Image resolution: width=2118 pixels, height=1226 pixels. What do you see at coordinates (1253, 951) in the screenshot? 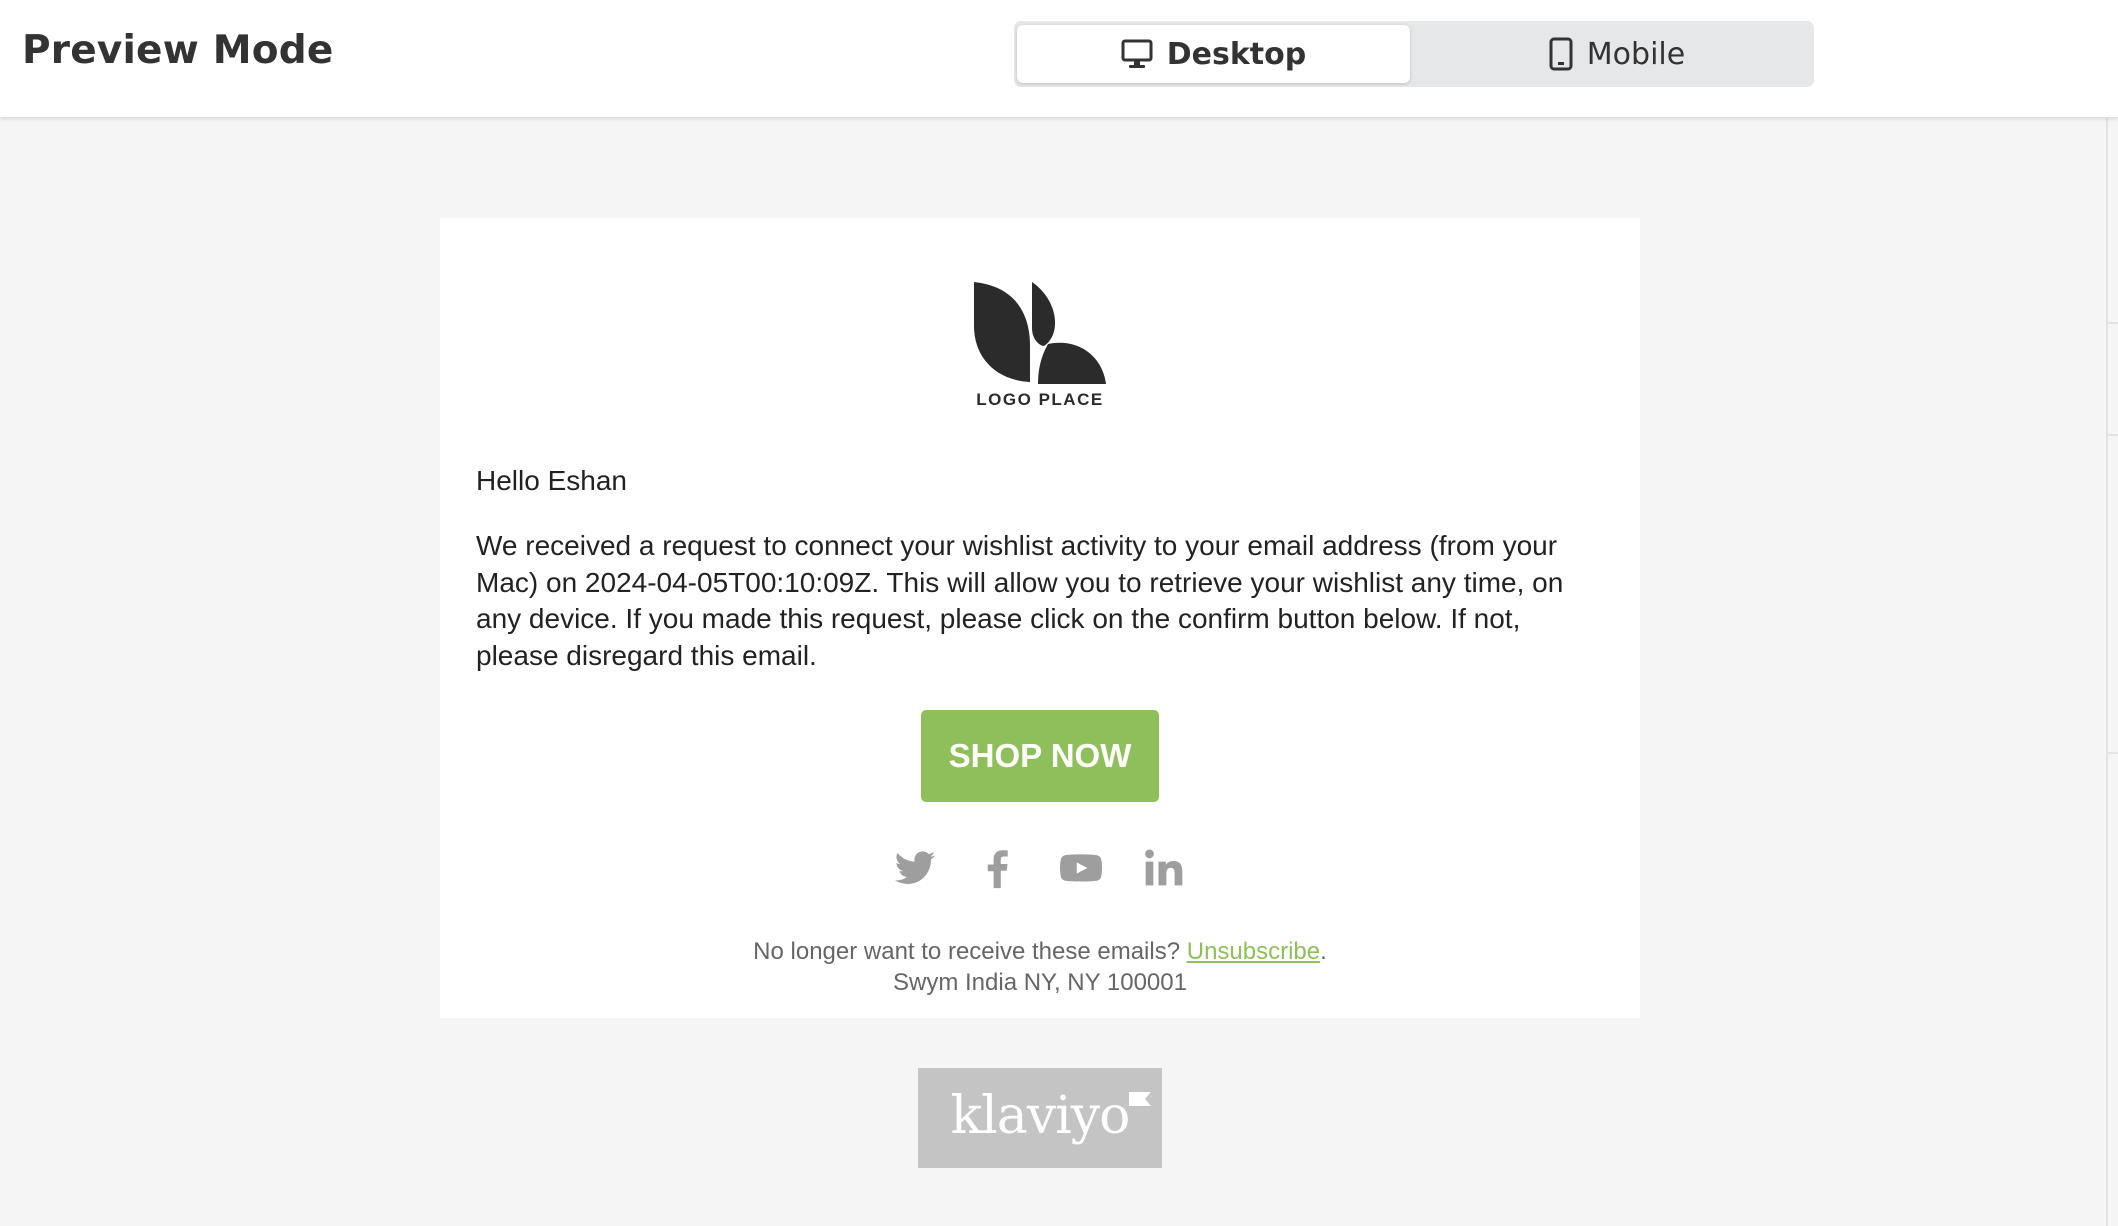
I see `unsubscribe-link: Unsubscribe` at bounding box center [1253, 951].